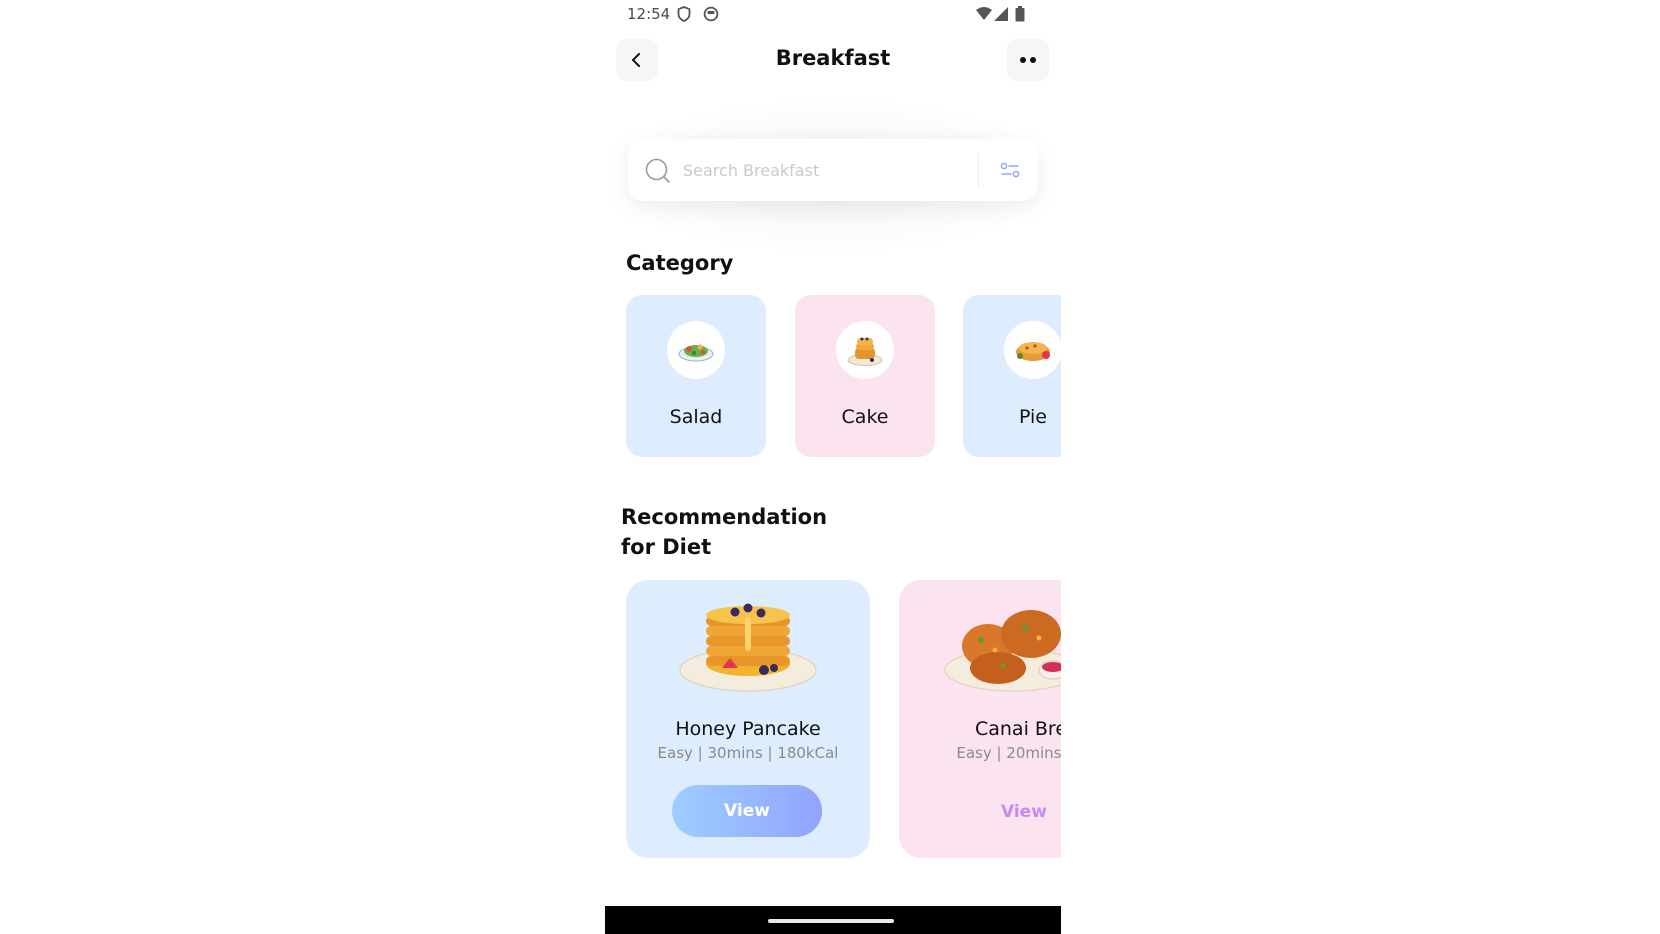 This screenshot has height=934, width=1660. Describe the element at coordinates (724, 517) in the screenshot. I see `recommendation-heading-line1: Recommendation` at that location.